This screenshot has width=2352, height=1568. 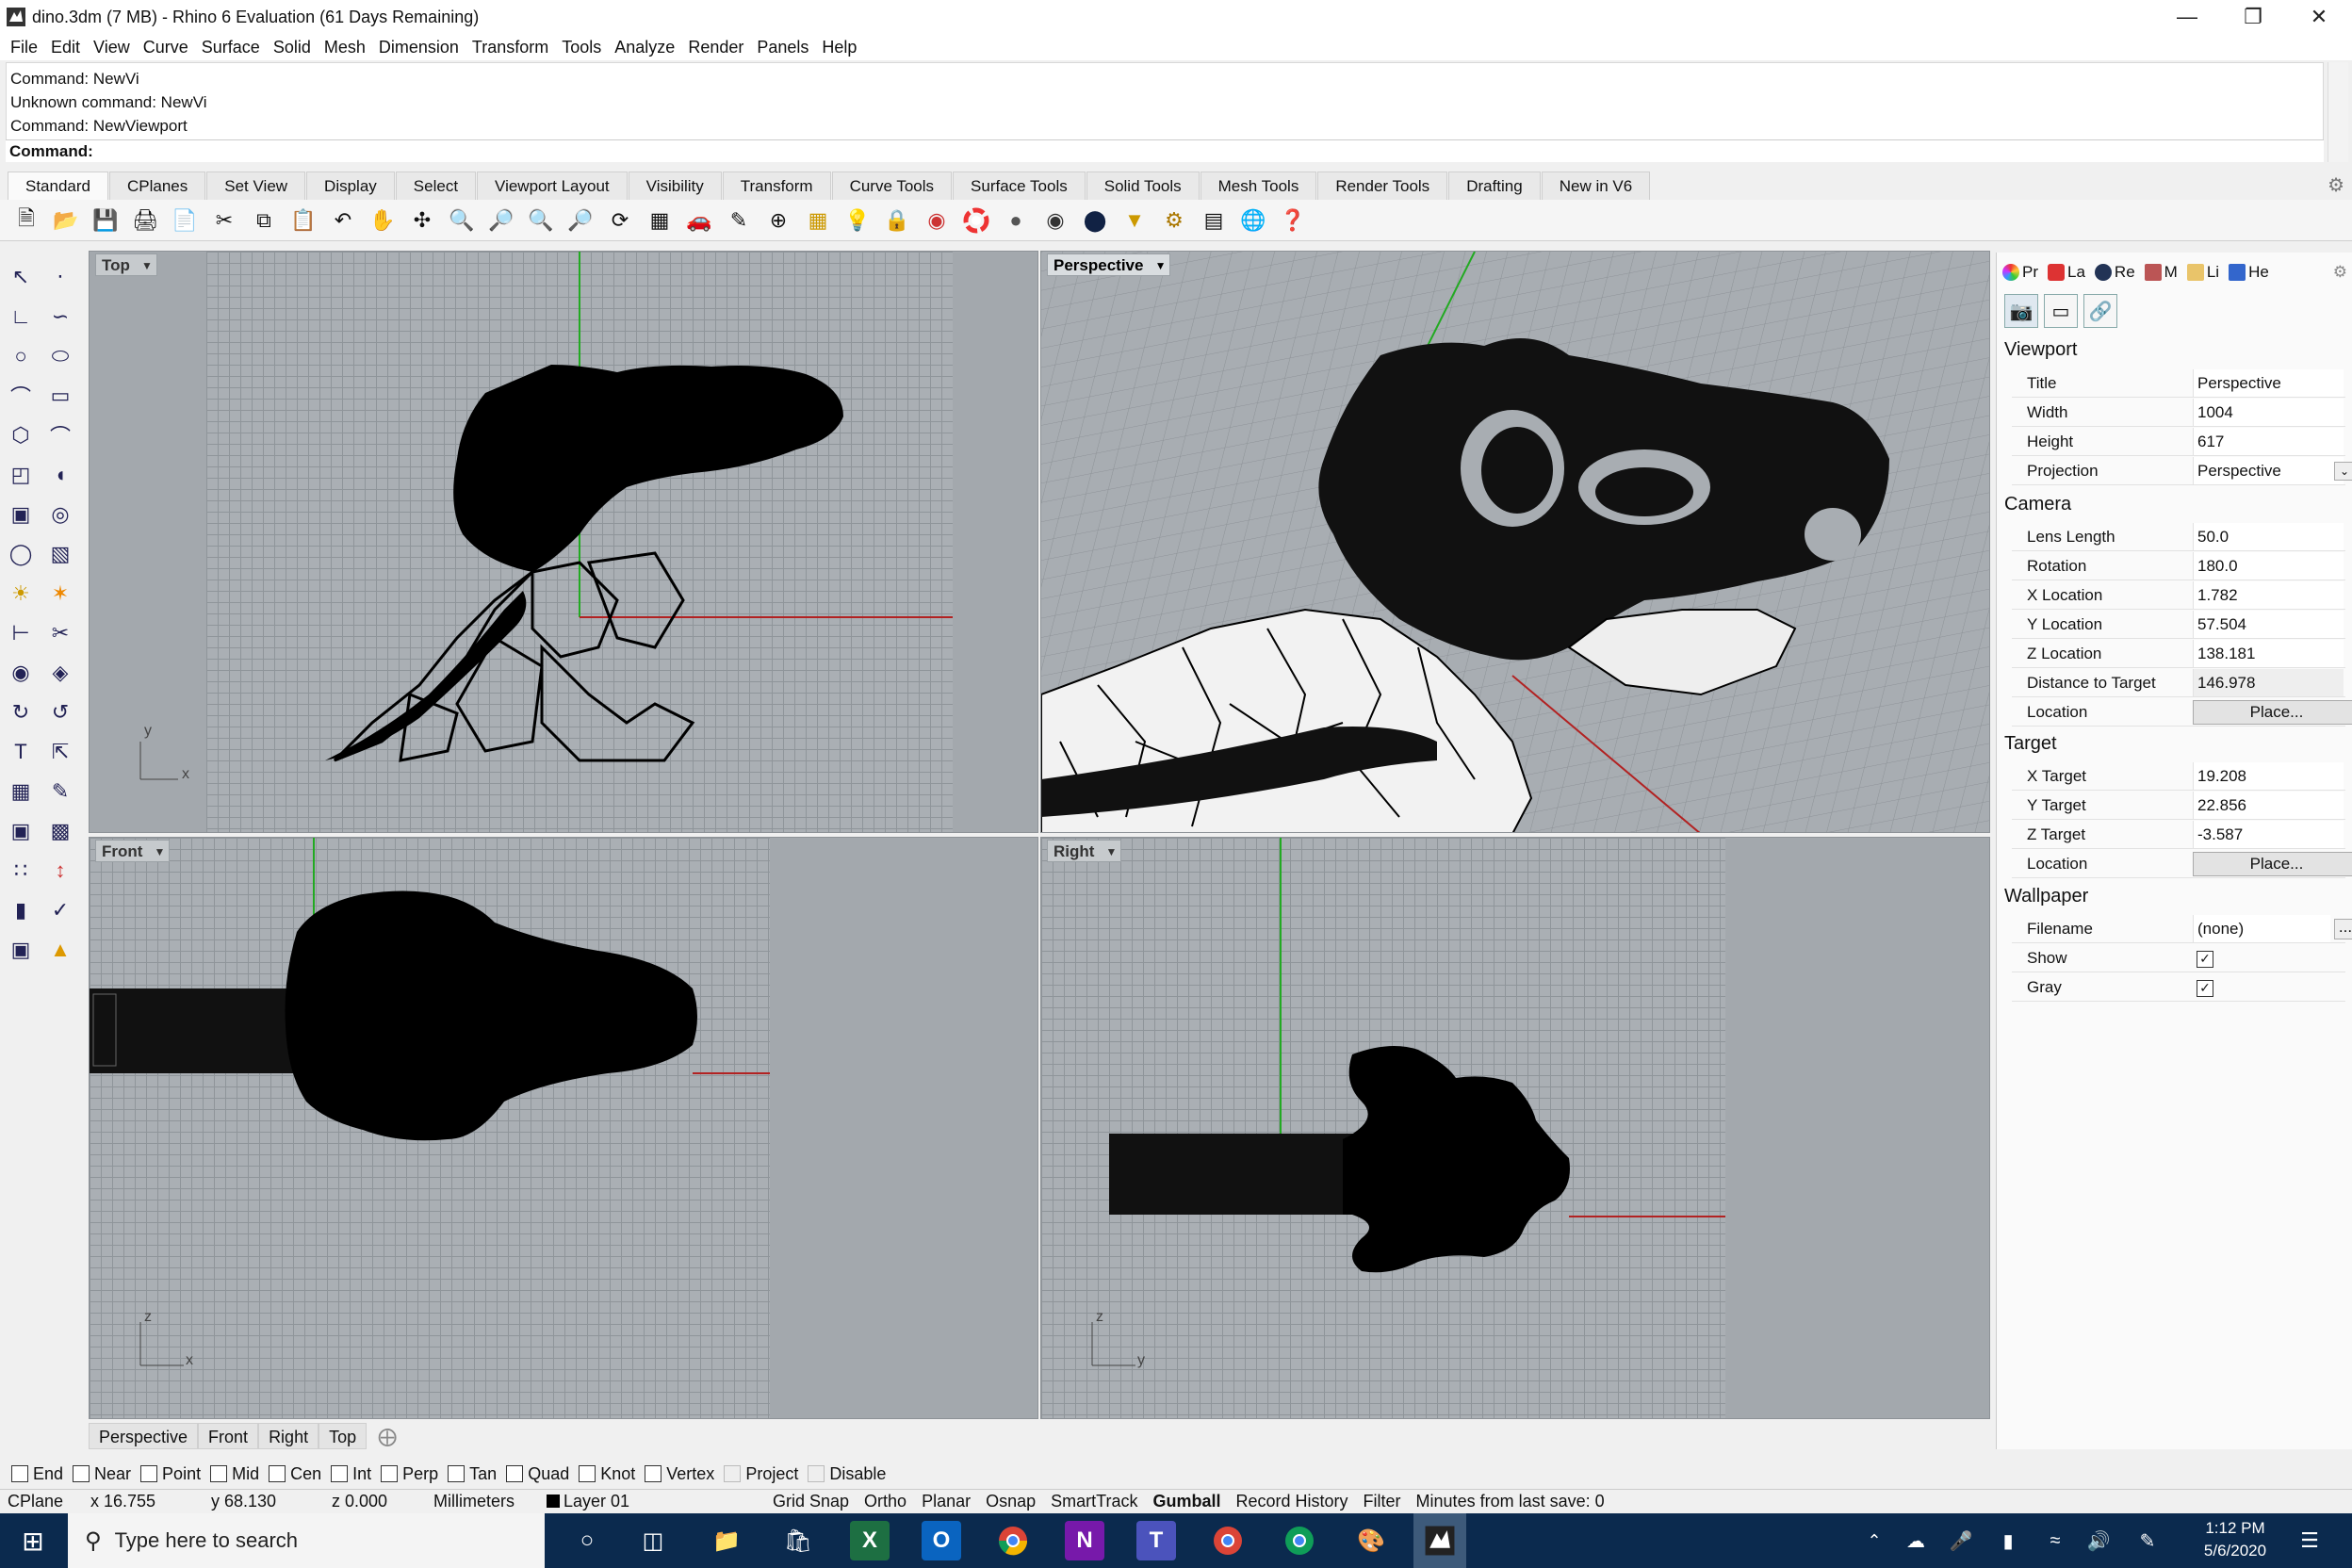 I want to click on circle-icon: ○, so click(x=21, y=356).